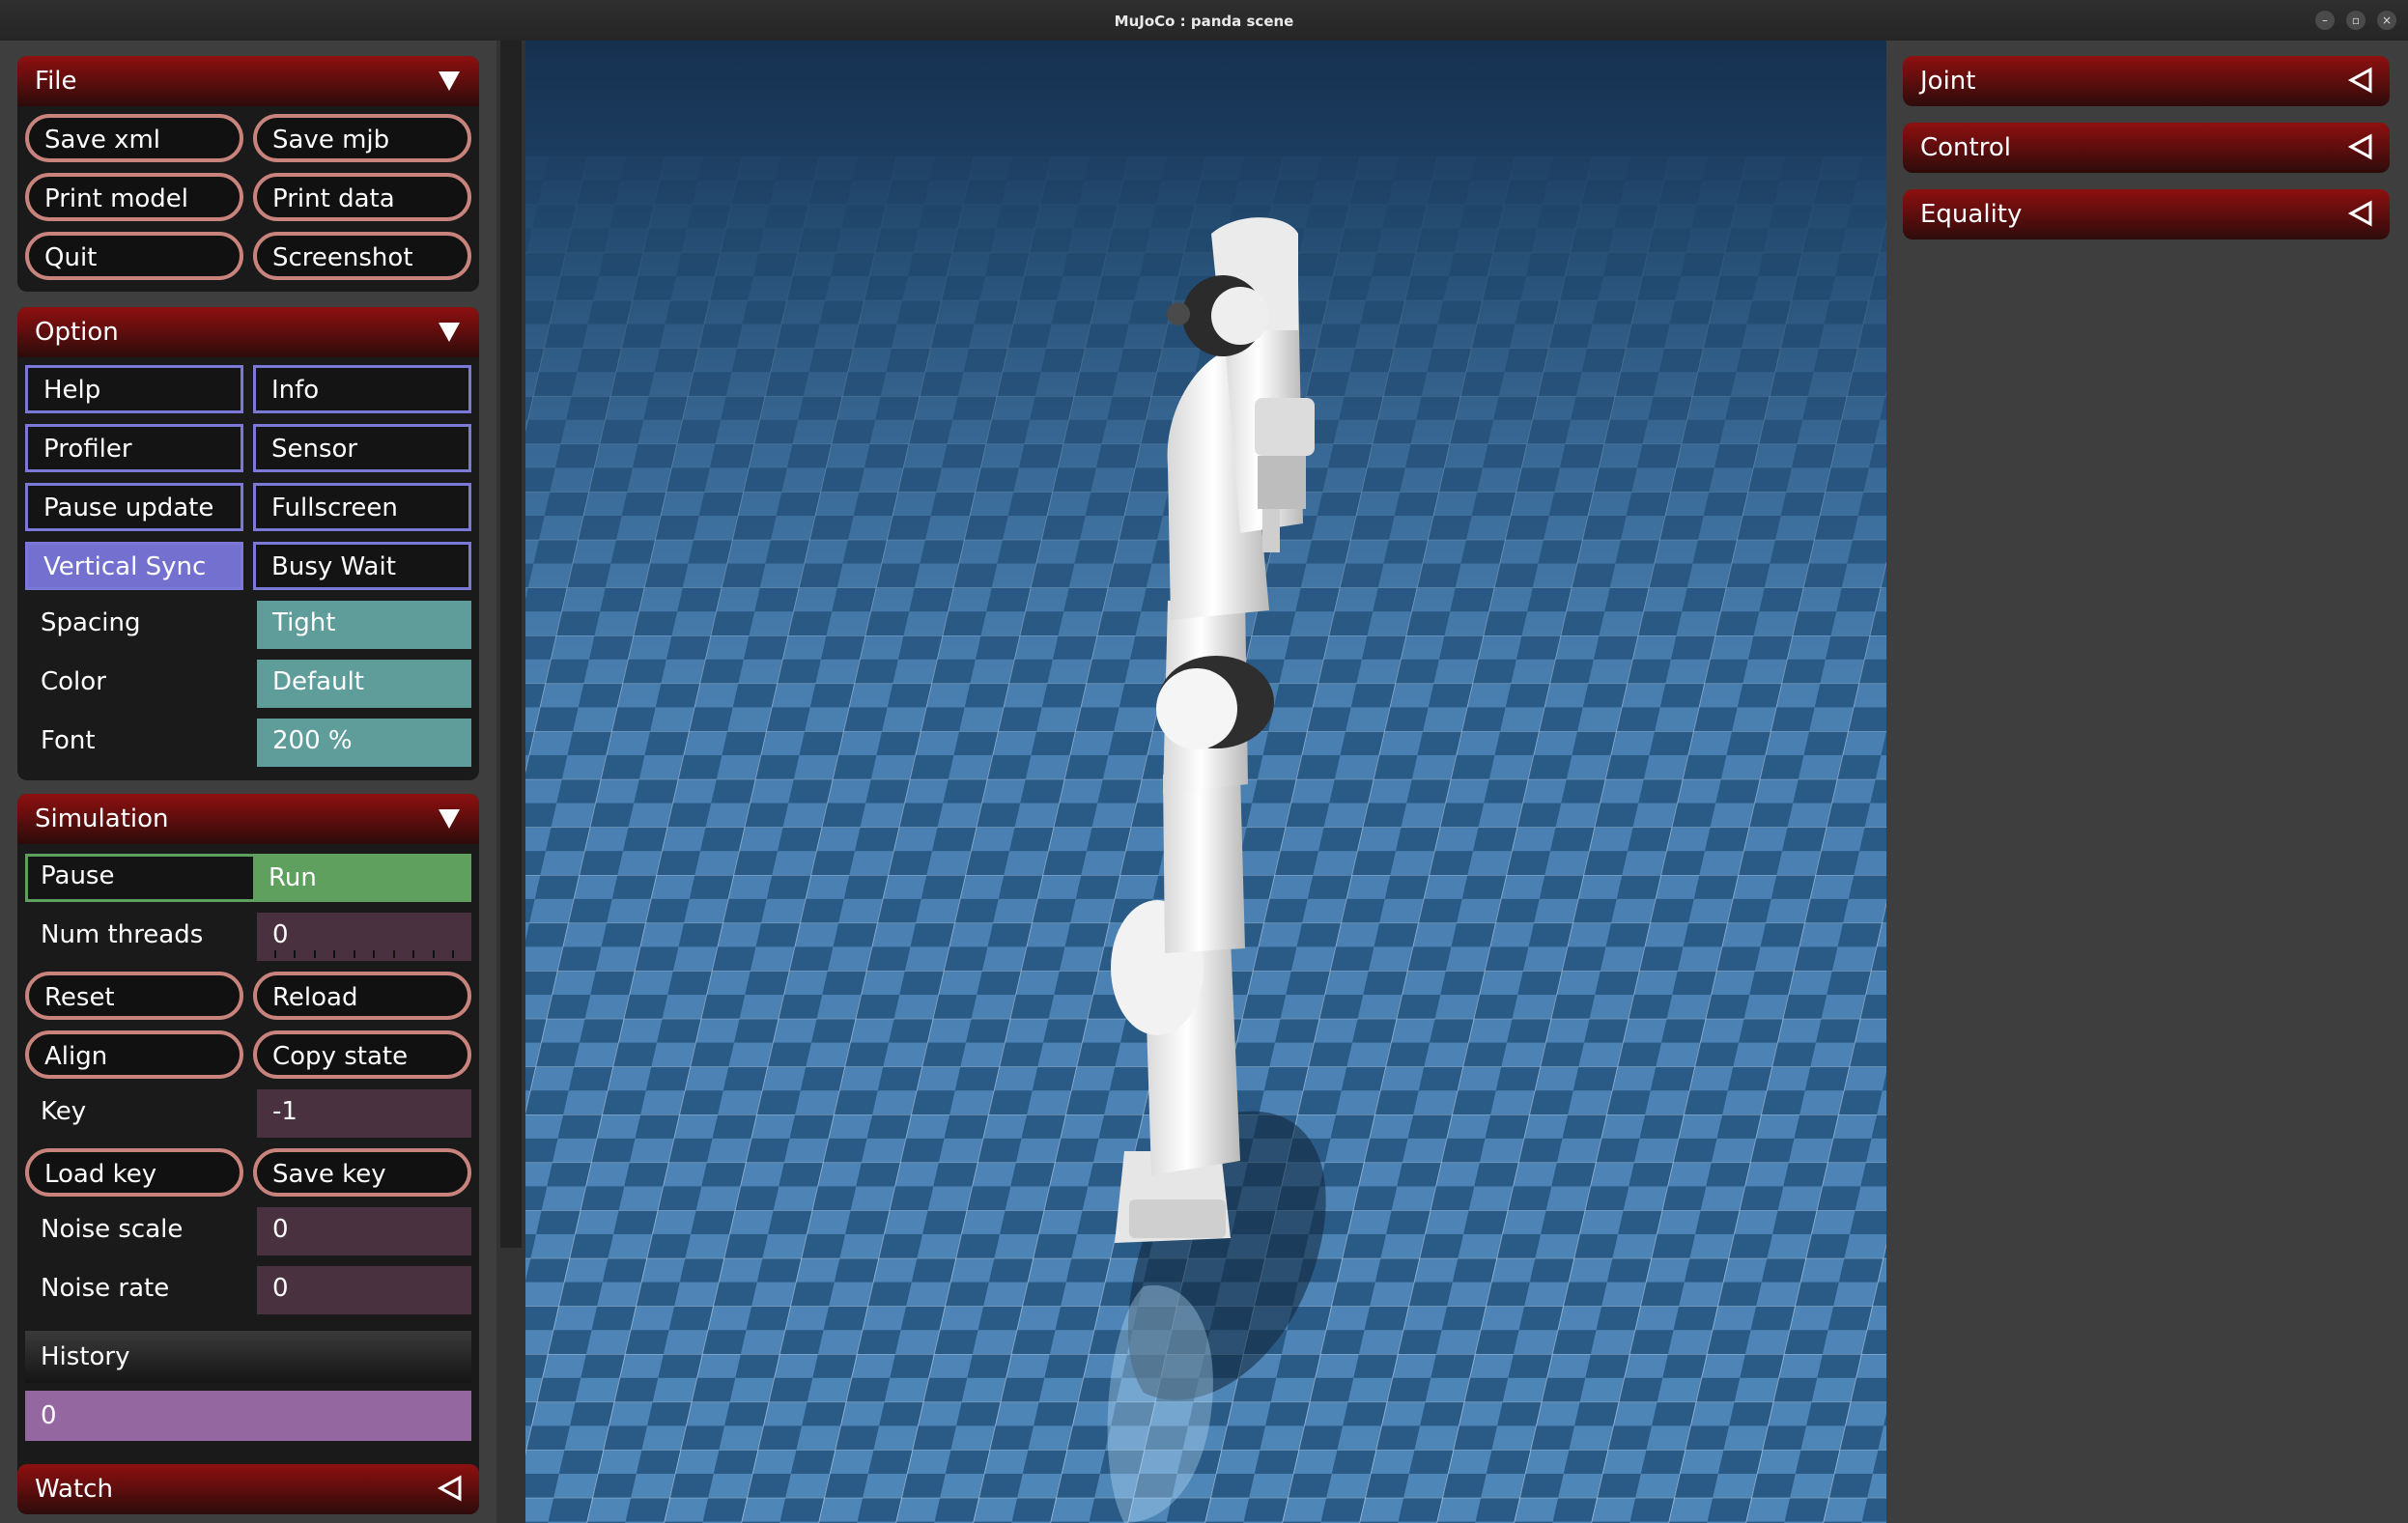  What do you see at coordinates (248, 332) in the screenshot?
I see `option-section-header: Option` at bounding box center [248, 332].